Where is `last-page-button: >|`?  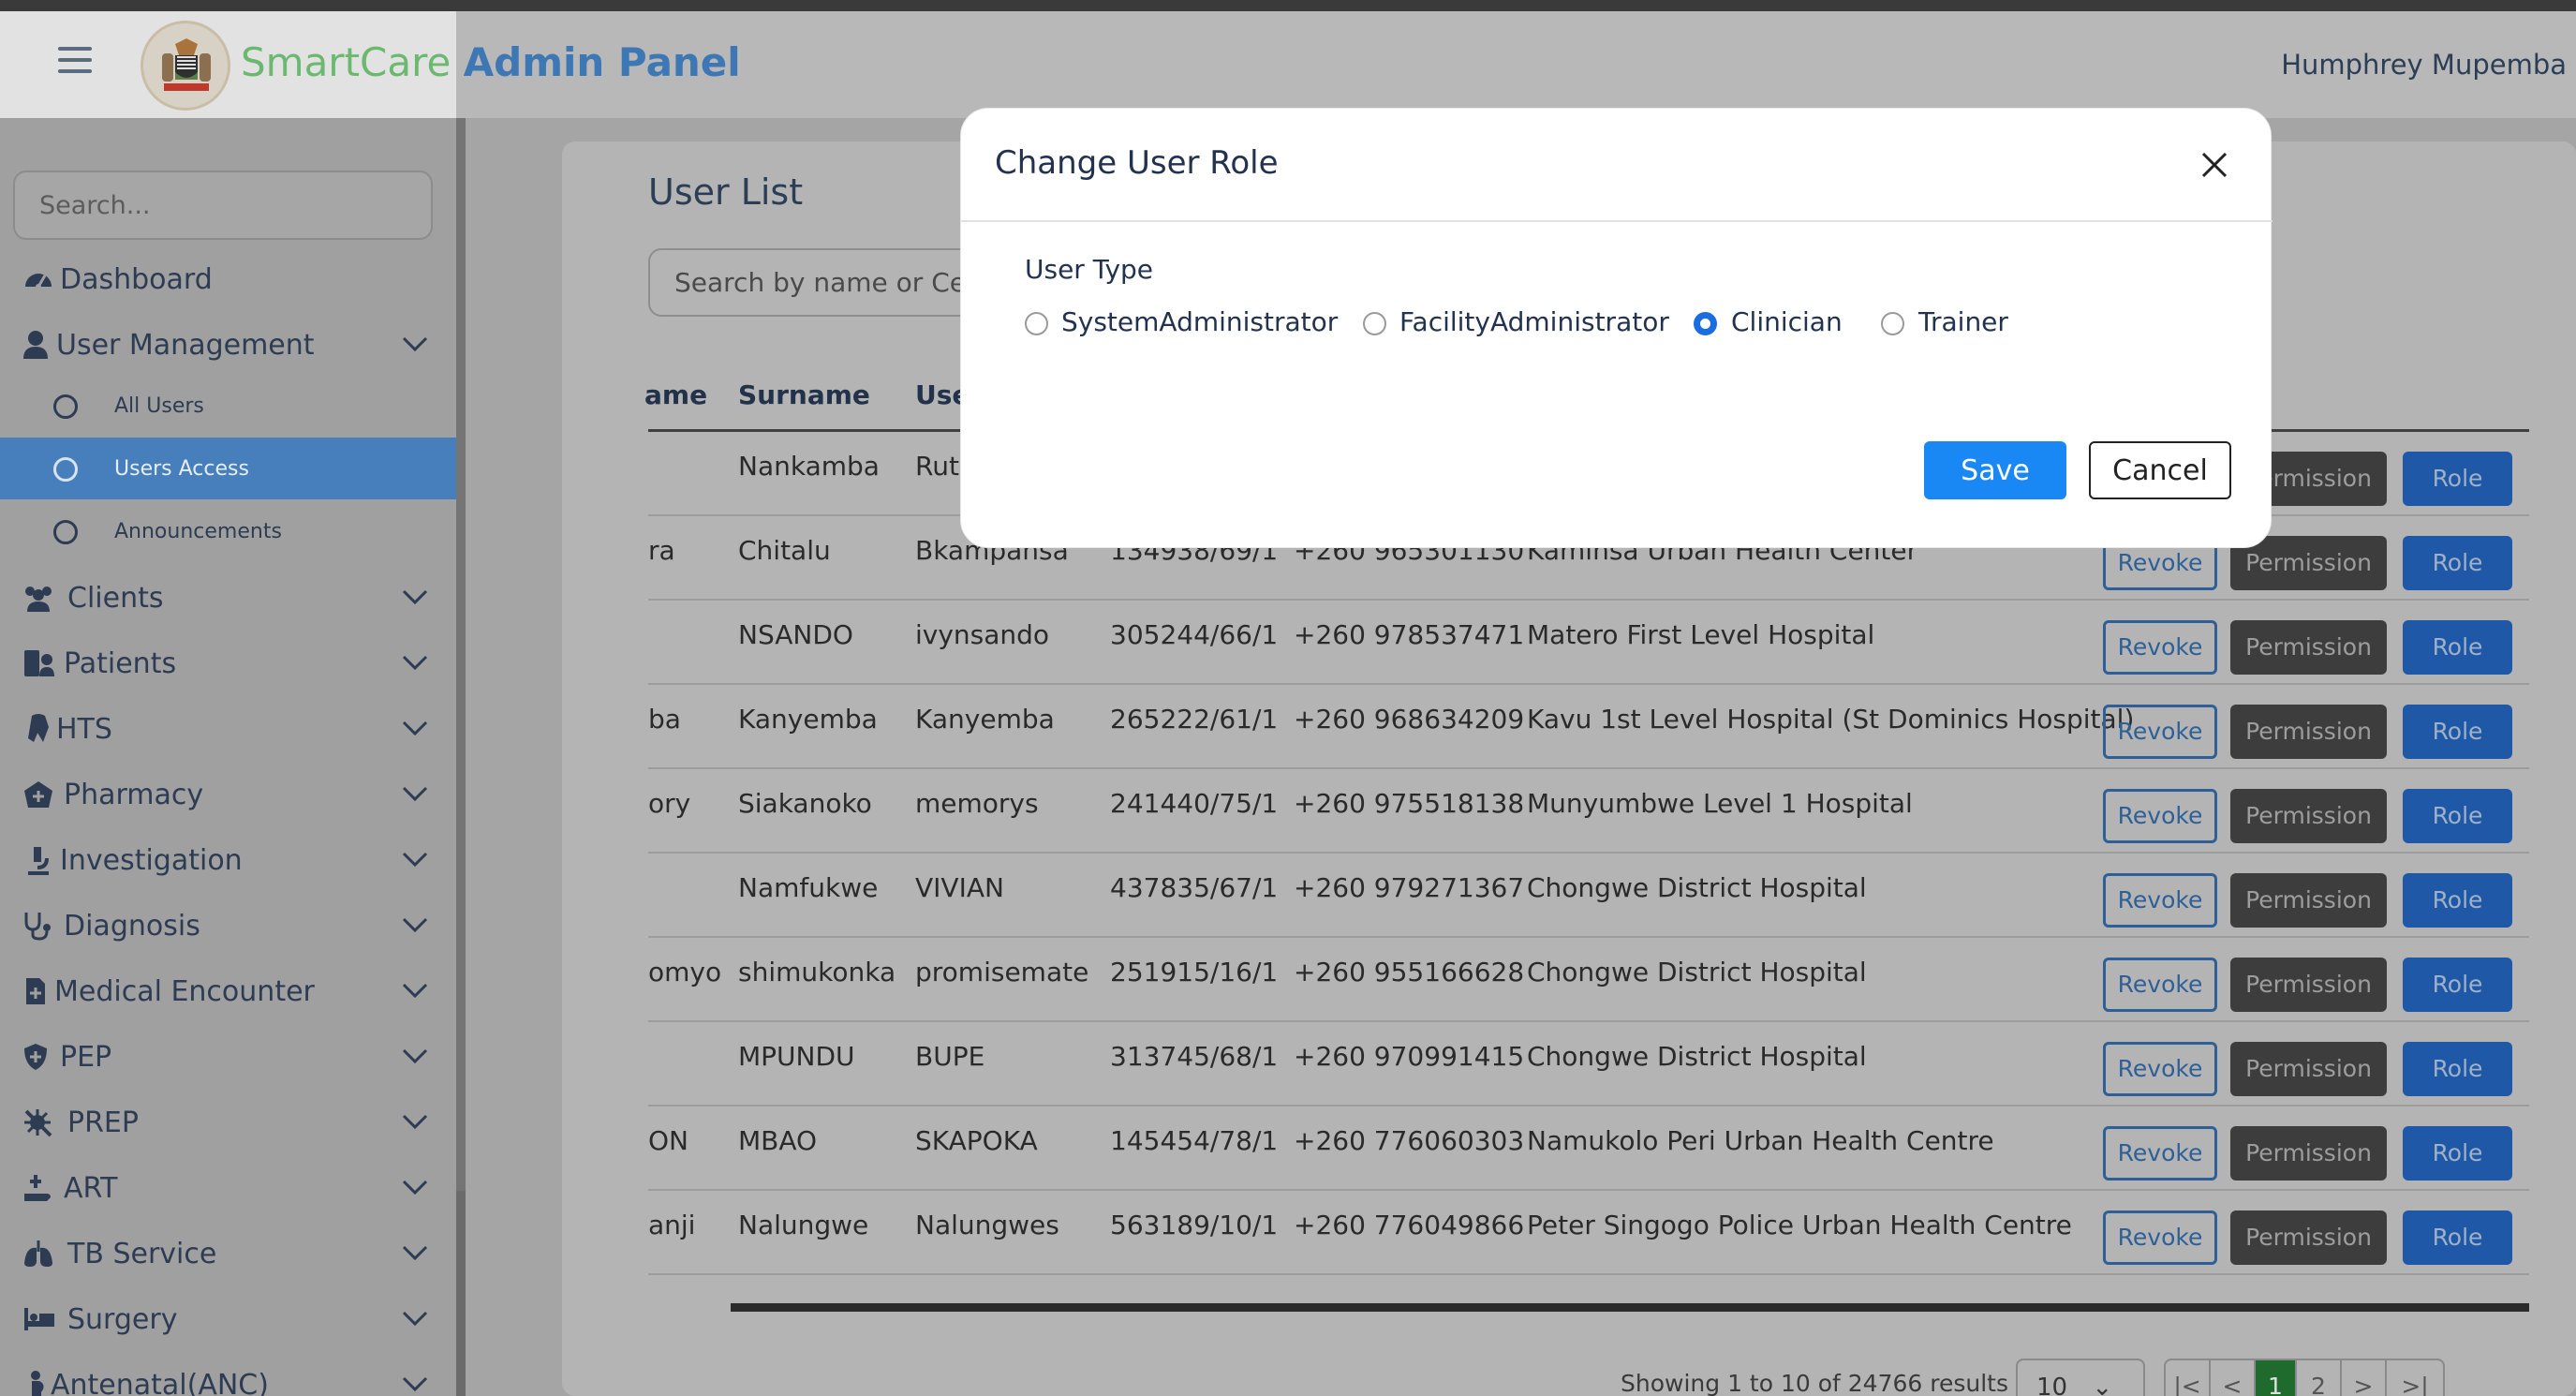
last-page-button: >| is located at coordinates (2415, 1378).